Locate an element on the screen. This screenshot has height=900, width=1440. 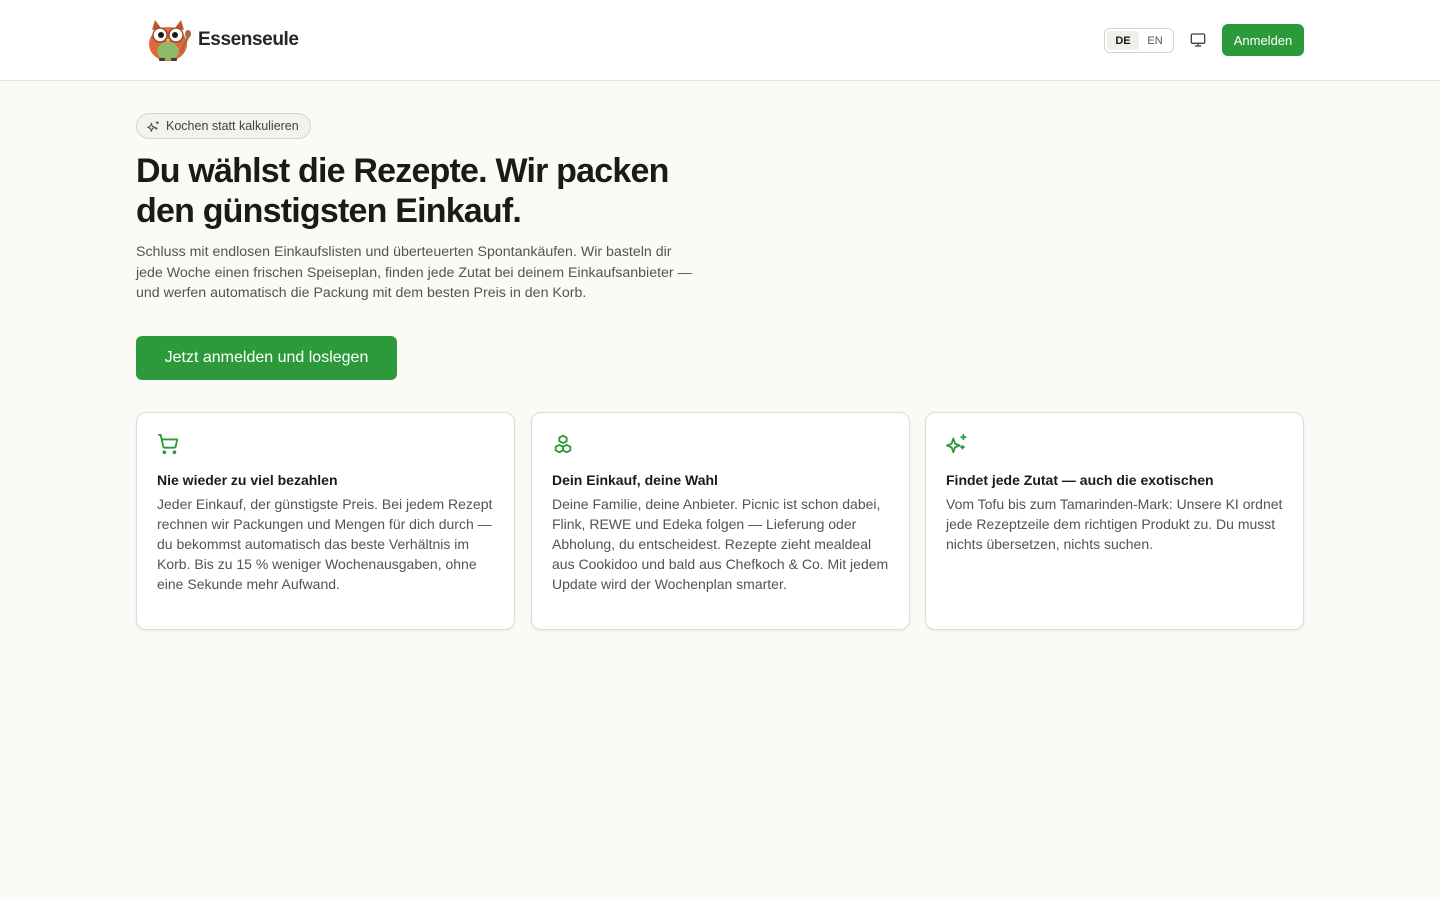
monitor-icon is located at coordinates (1198, 40).